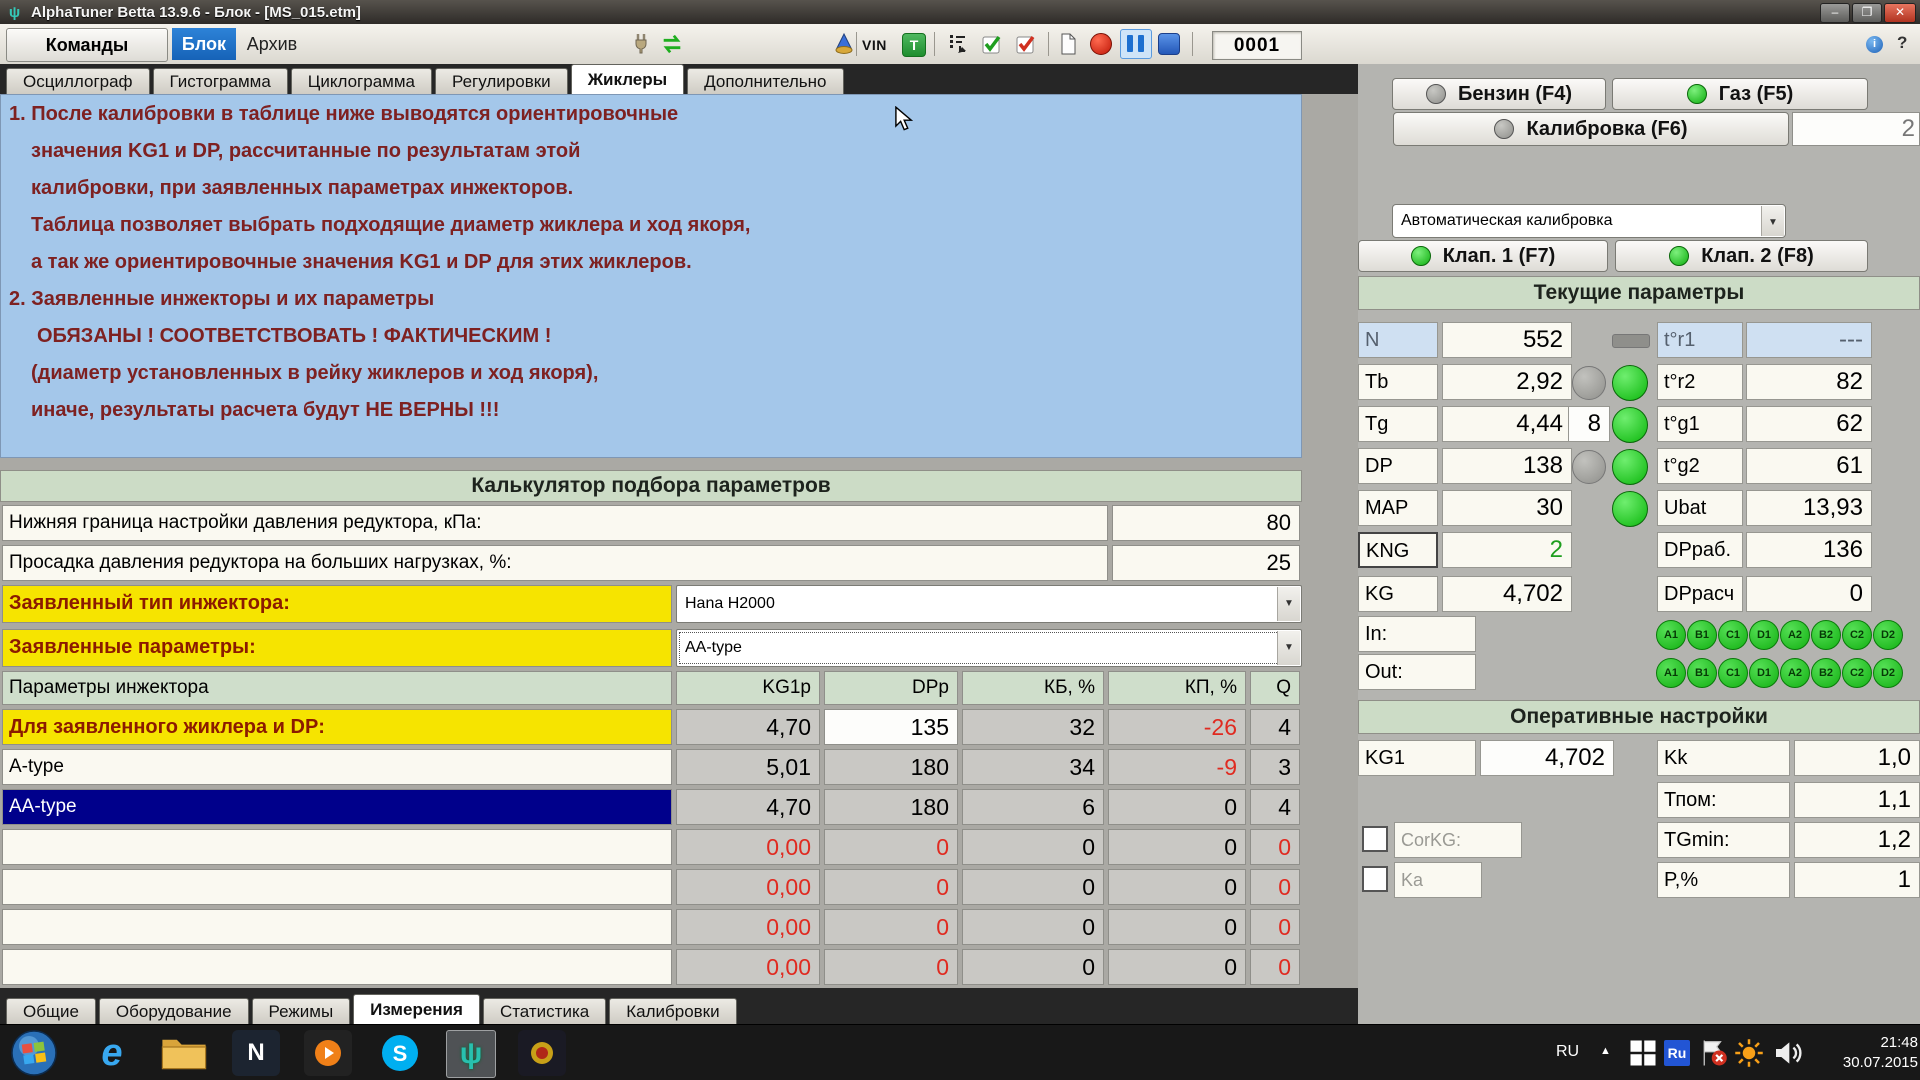 The width and height of the screenshot is (1920, 1080). What do you see at coordinates (1375, 879) in the screenshot?
I see `ka-checkbox` at bounding box center [1375, 879].